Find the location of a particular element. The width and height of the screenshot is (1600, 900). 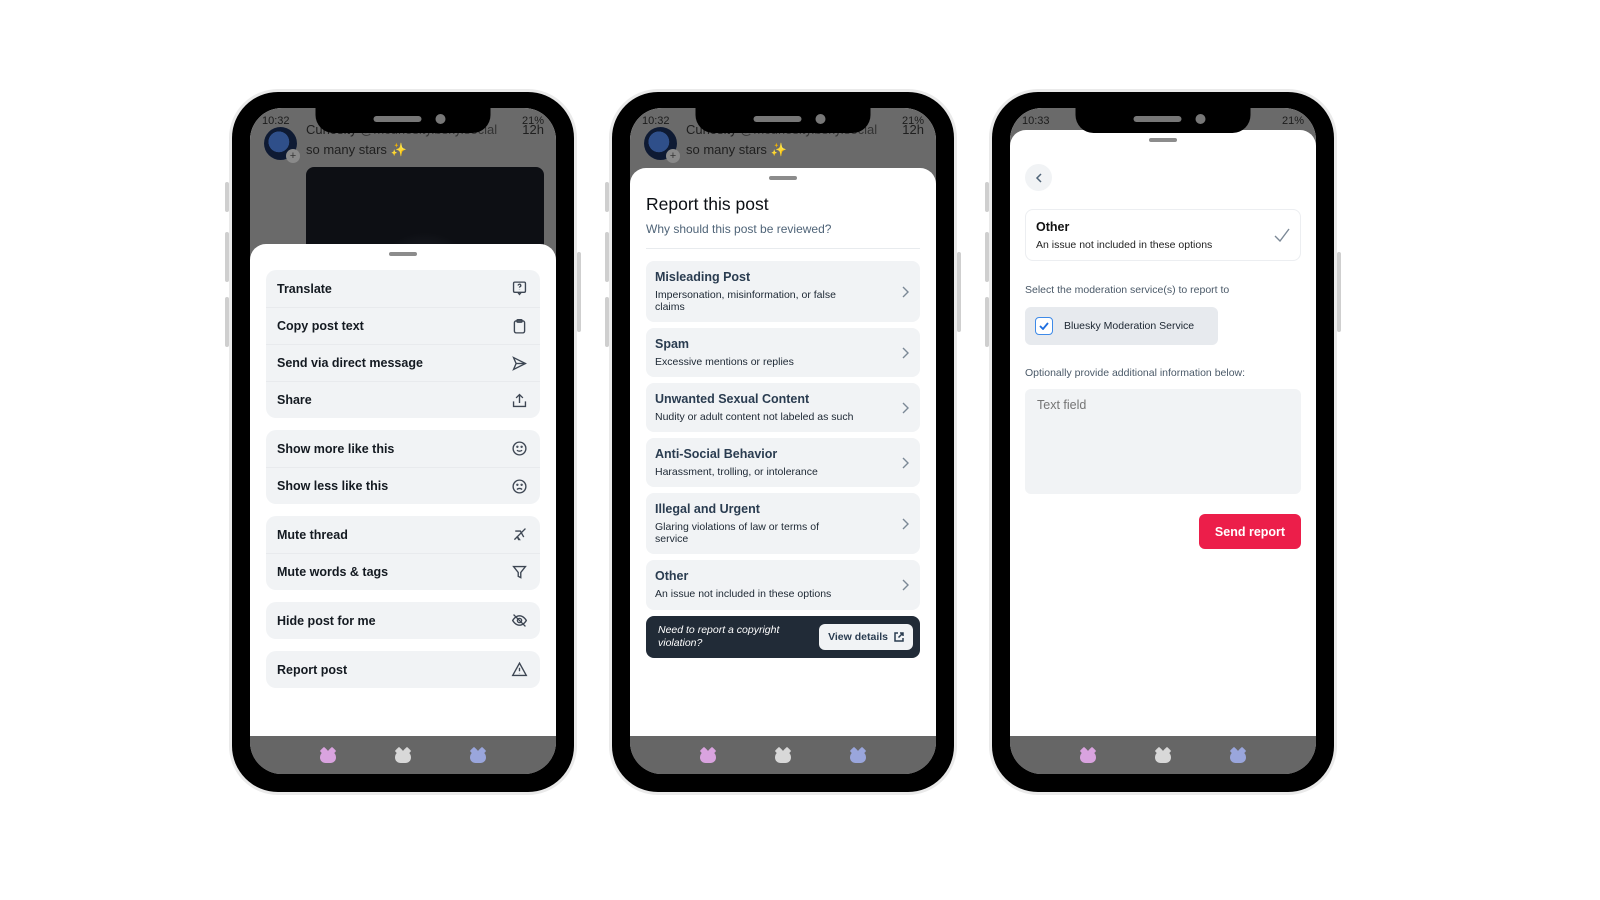

menu-item-label: Mute words & tags is located at coordinates (333, 572).